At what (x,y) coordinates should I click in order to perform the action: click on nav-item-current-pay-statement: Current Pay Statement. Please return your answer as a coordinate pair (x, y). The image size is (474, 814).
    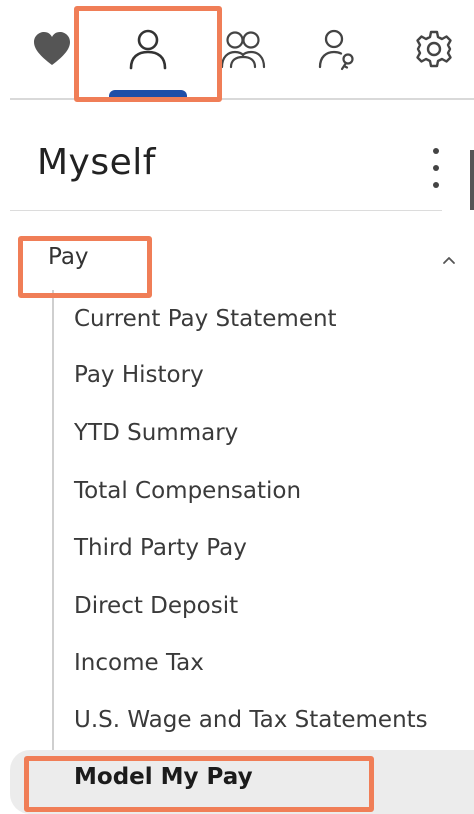
    Looking at the image, I should click on (205, 319).